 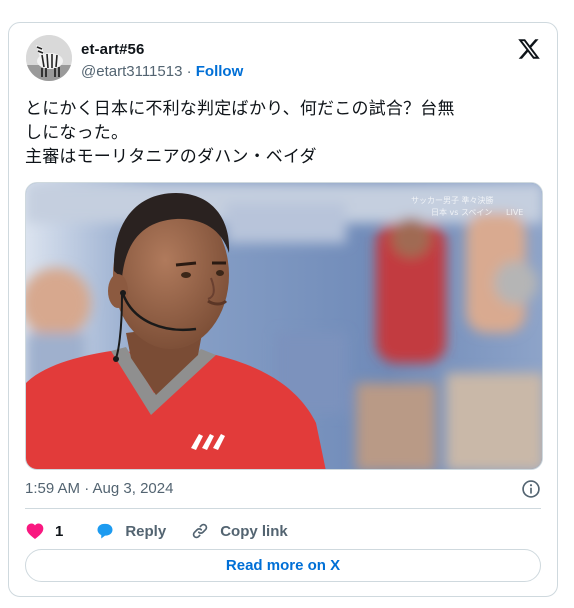 What do you see at coordinates (529, 49) in the screenshot?
I see `x-logo-icon` at bounding box center [529, 49].